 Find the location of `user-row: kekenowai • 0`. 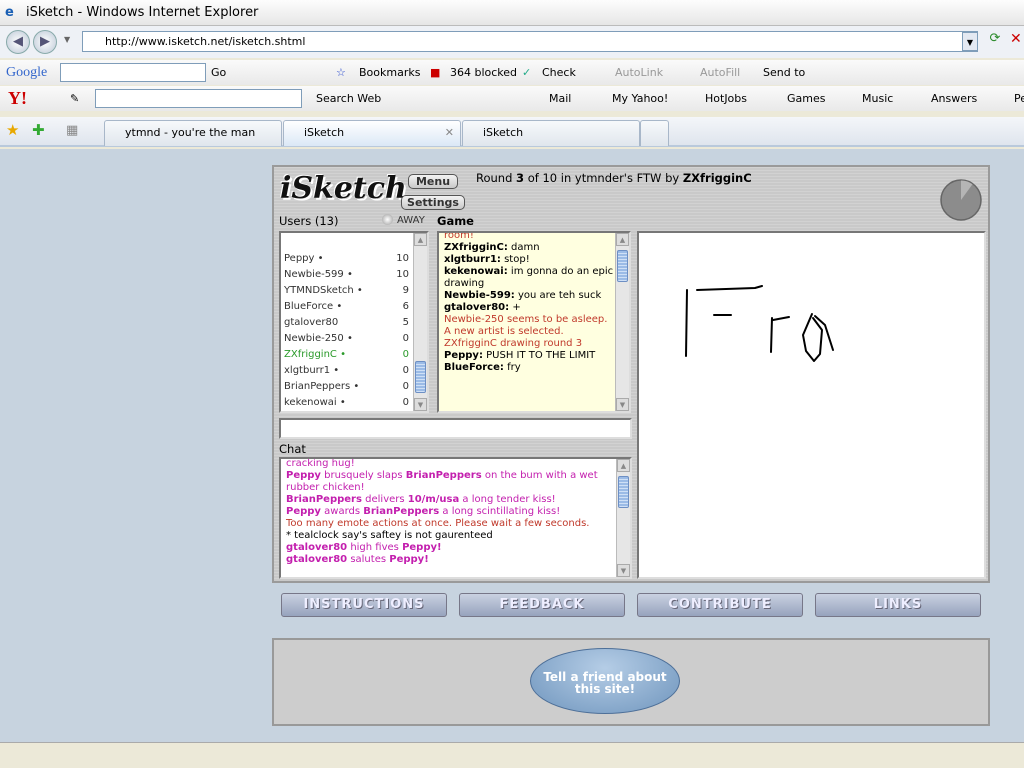

user-row: kekenowai • 0 is located at coordinates (346, 403).